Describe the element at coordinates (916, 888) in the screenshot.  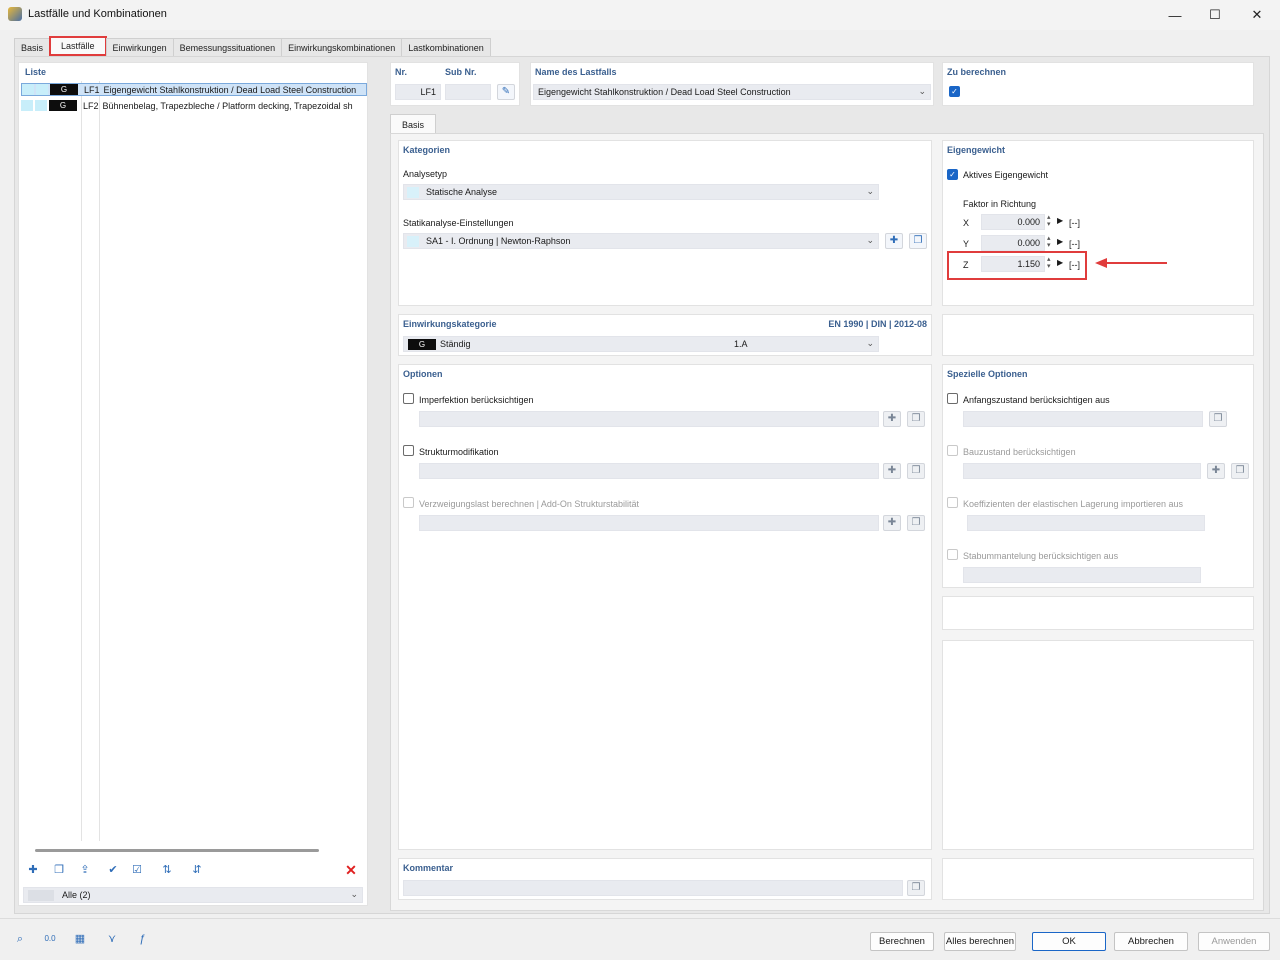
I see `copy-comment-icon: ❐` at that location.